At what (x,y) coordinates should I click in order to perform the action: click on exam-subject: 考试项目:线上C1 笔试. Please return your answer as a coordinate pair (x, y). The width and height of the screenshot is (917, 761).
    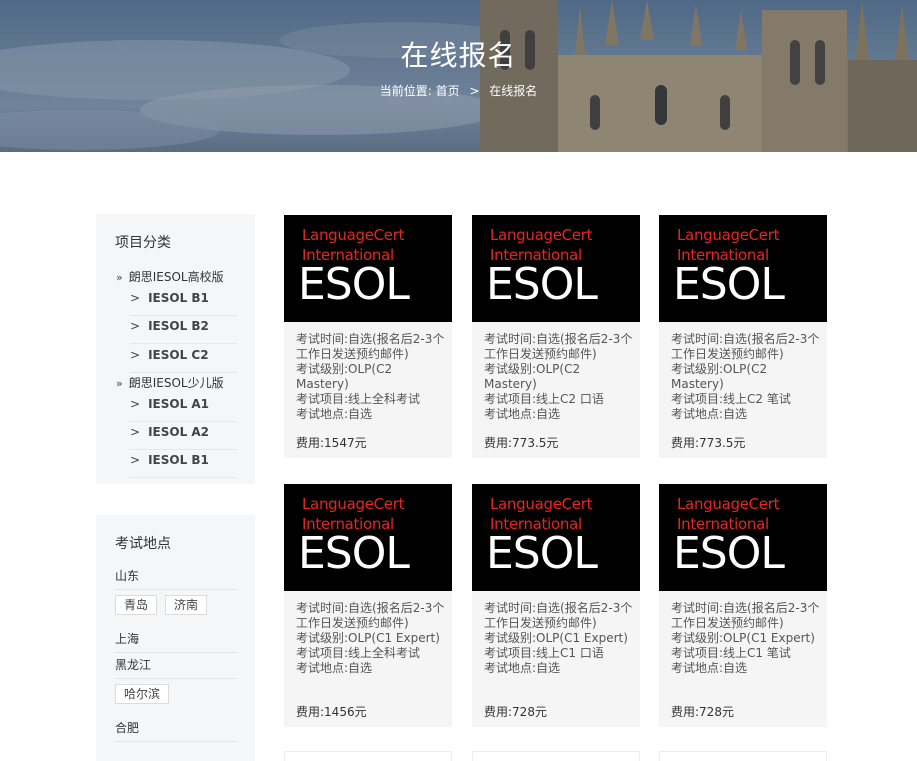
    Looking at the image, I should click on (731, 653).